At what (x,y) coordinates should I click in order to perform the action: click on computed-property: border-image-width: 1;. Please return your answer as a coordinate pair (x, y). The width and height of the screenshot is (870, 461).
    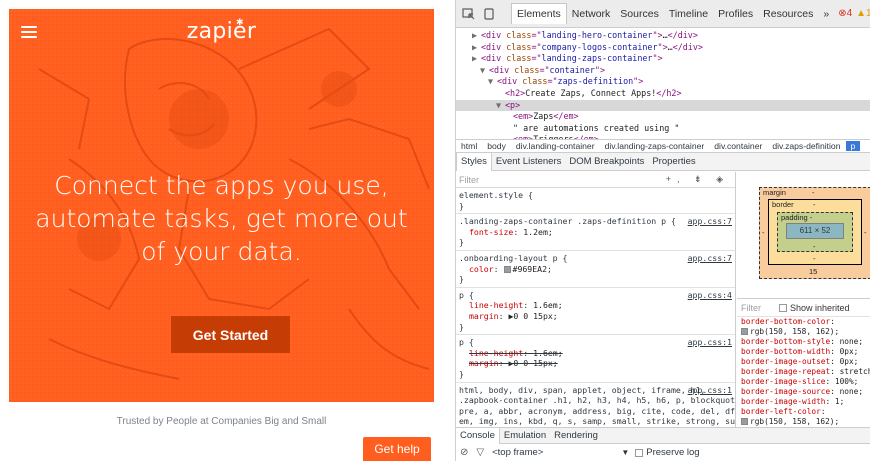
    Looking at the image, I should click on (803, 402).